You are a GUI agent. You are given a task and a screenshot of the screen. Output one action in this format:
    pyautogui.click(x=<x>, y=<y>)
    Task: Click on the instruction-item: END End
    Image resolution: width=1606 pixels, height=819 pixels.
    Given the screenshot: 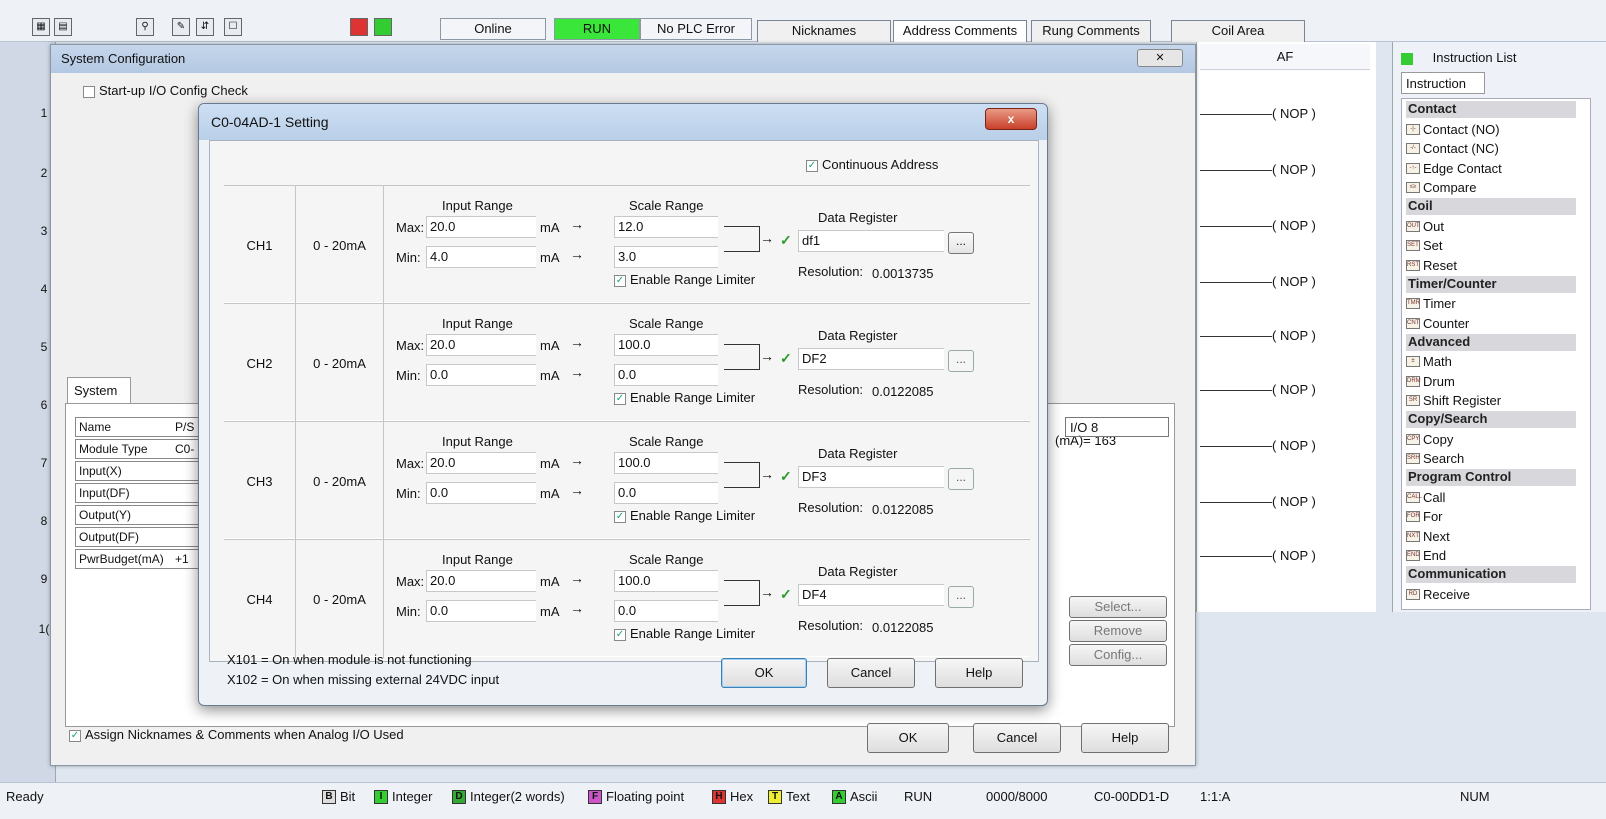 What is the action you would take?
    pyautogui.click(x=1426, y=556)
    